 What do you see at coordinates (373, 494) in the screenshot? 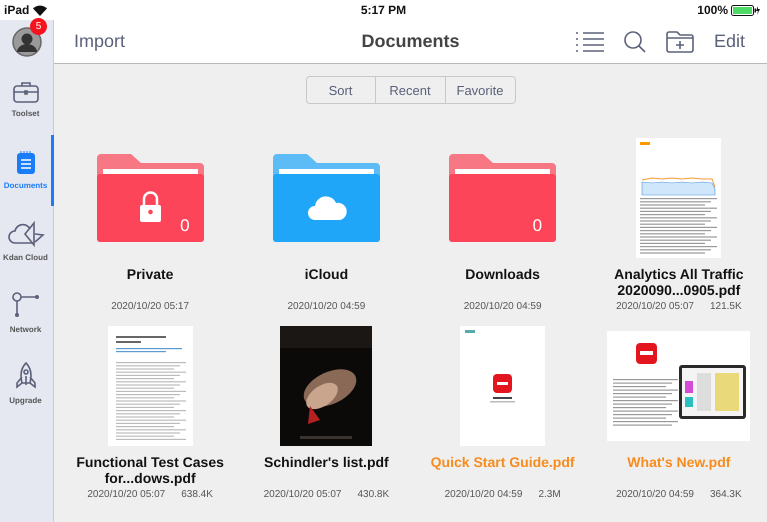
I see `file-size: 430.8K` at bounding box center [373, 494].